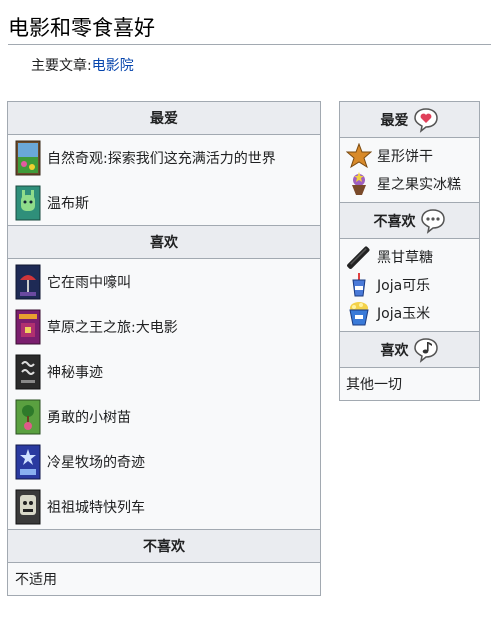 This screenshot has width=491, height=618. I want to click on title-divider, so click(249, 44).